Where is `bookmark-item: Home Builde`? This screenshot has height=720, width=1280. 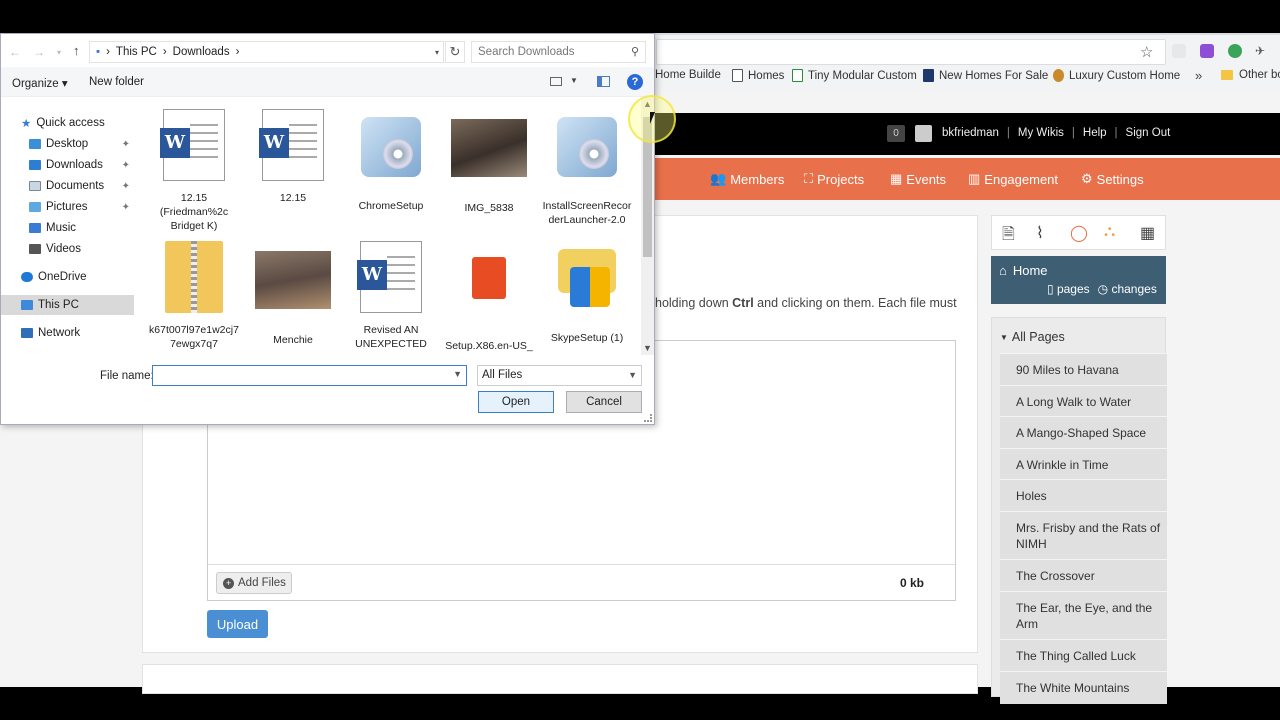 bookmark-item: Home Builde is located at coordinates (688, 75).